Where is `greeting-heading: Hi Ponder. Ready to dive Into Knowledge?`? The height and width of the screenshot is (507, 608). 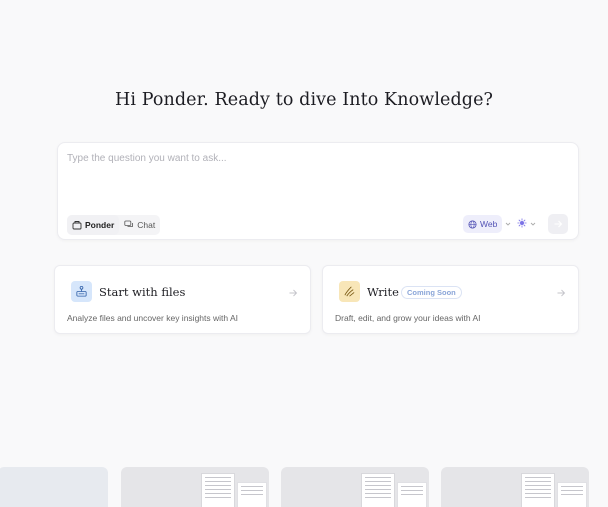 greeting-heading: Hi Ponder. Ready to dive Into Knowledge? is located at coordinates (304, 100).